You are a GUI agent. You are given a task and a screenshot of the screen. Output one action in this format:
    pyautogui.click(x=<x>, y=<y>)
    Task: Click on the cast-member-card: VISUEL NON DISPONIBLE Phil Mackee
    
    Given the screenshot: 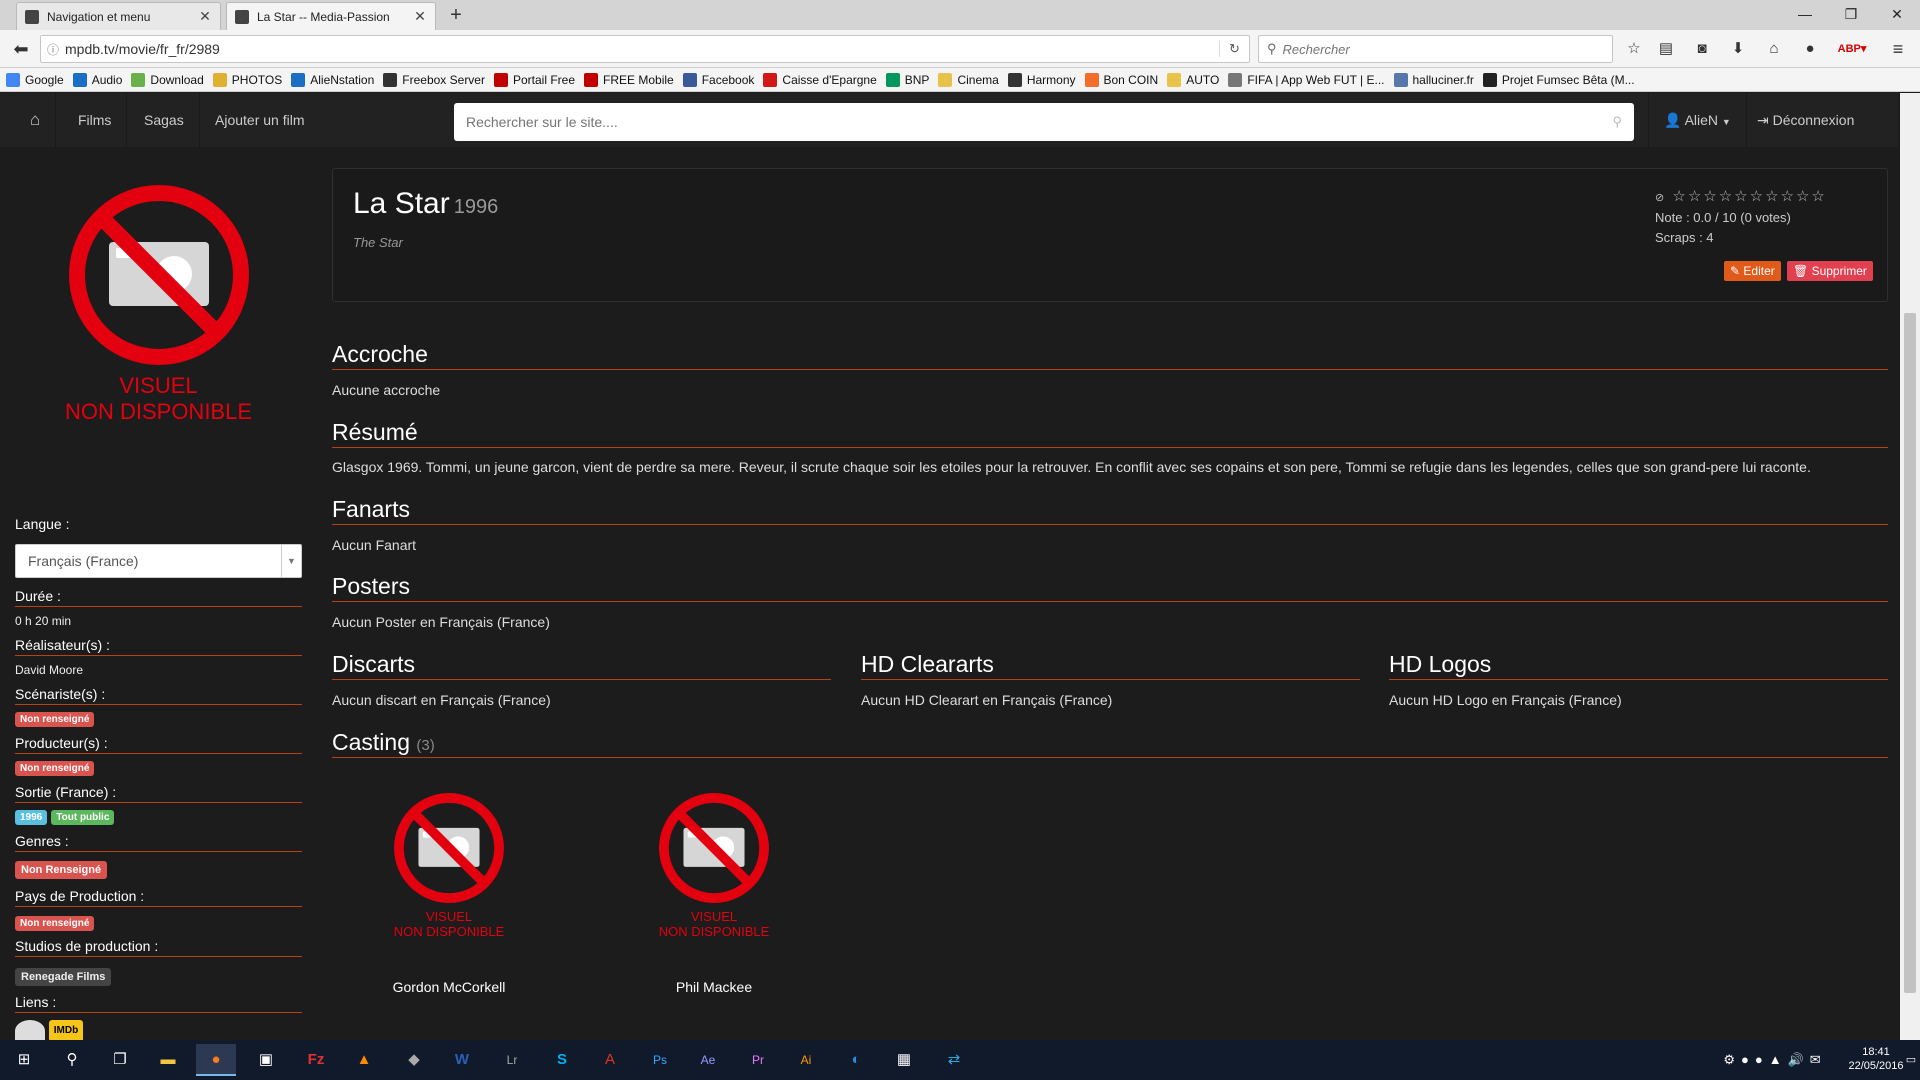 What is the action you would take?
    pyautogui.click(x=714, y=892)
    